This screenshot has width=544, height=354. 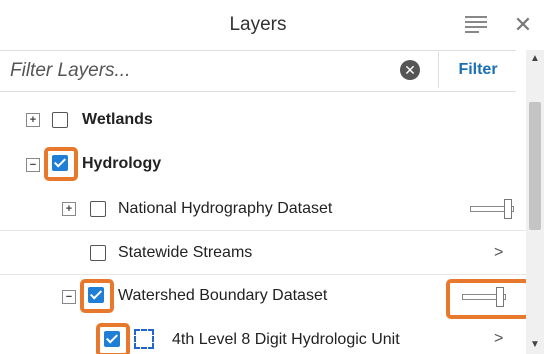 What do you see at coordinates (196, 71) in the screenshot?
I see `filter-layers-input` at bounding box center [196, 71].